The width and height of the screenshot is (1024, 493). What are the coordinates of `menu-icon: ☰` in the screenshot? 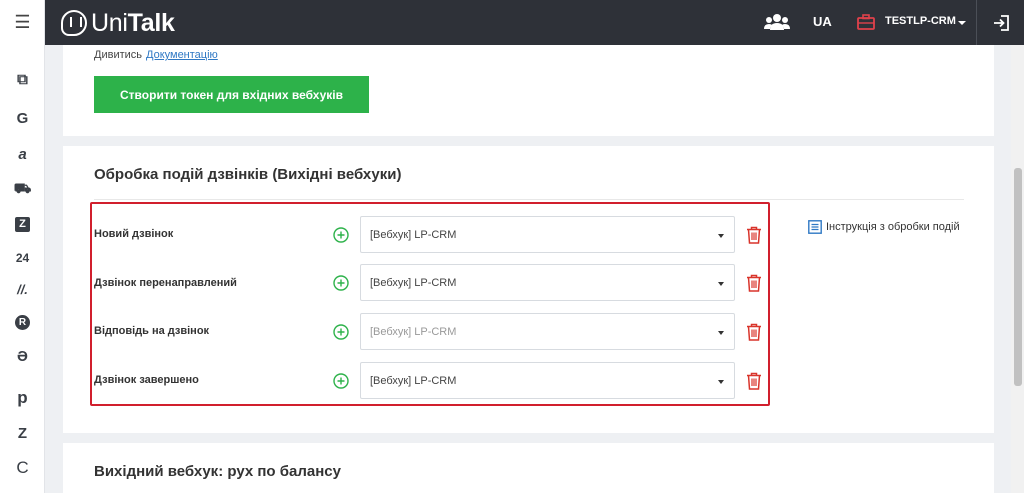 It's located at (22, 22).